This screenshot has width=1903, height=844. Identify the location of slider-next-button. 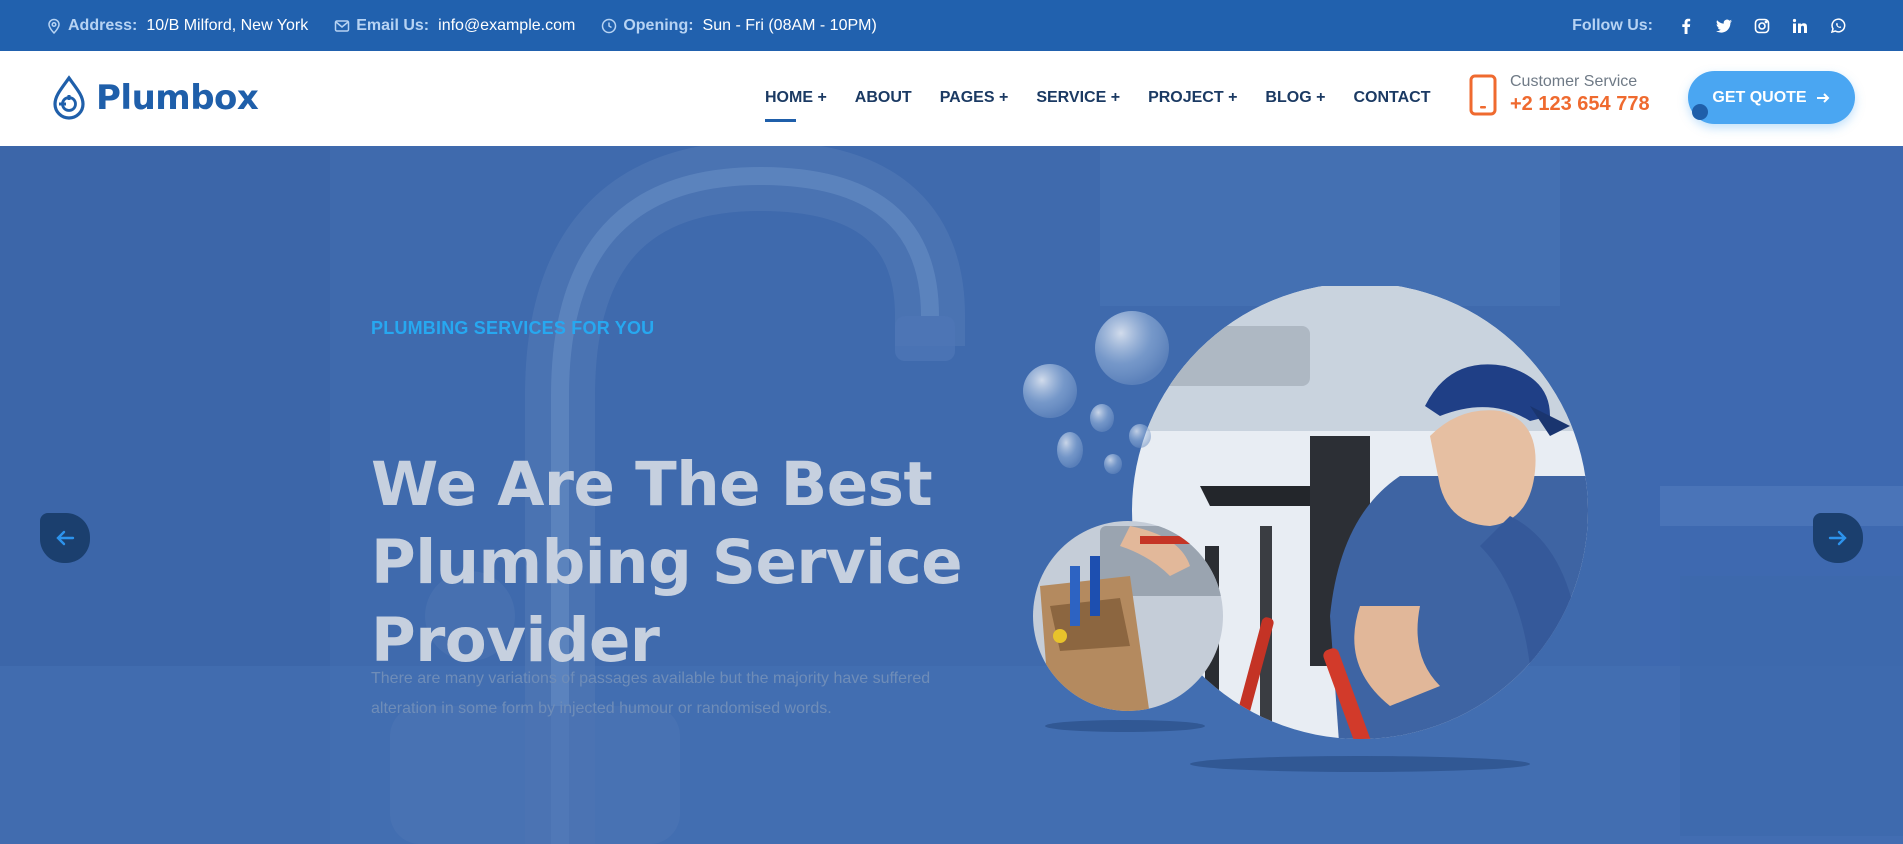
(1838, 538).